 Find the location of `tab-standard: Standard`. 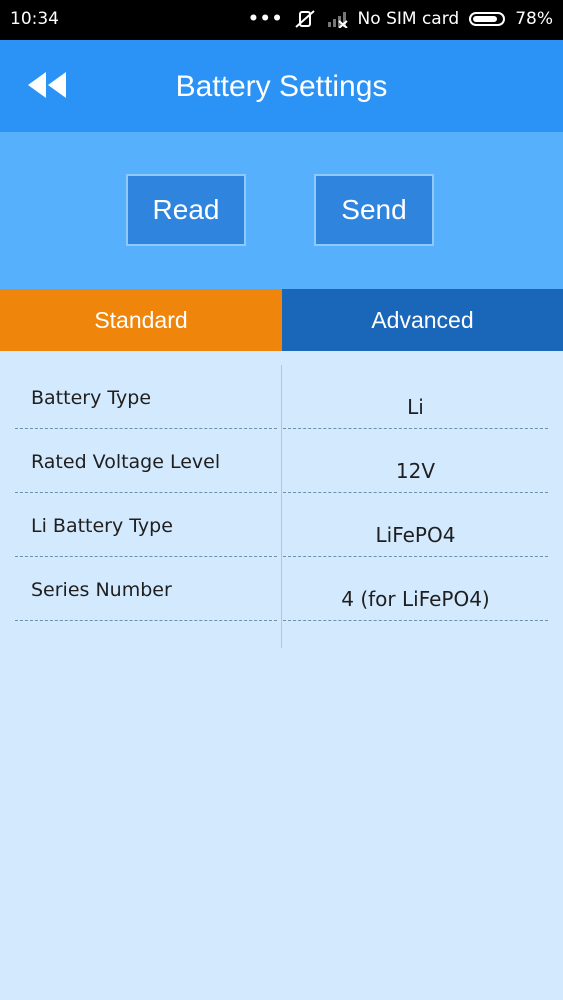

tab-standard: Standard is located at coordinates (141, 320).